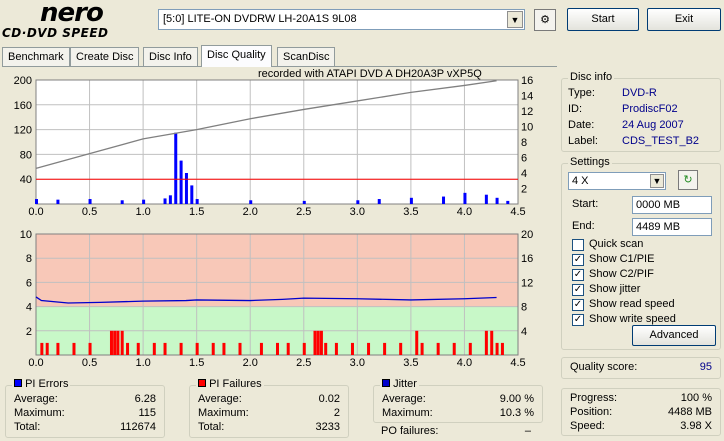 The width and height of the screenshot is (724, 441). What do you see at coordinates (590, 162) in the screenshot?
I see `settings-title: Settings` at bounding box center [590, 162].